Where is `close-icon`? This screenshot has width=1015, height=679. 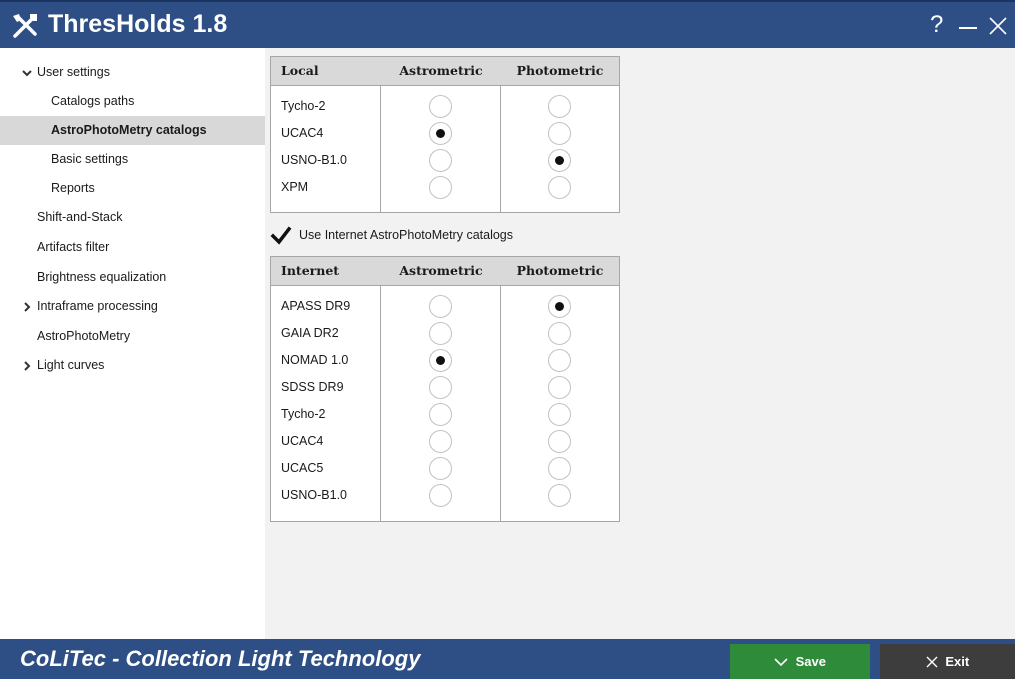
close-icon is located at coordinates (998, 25).